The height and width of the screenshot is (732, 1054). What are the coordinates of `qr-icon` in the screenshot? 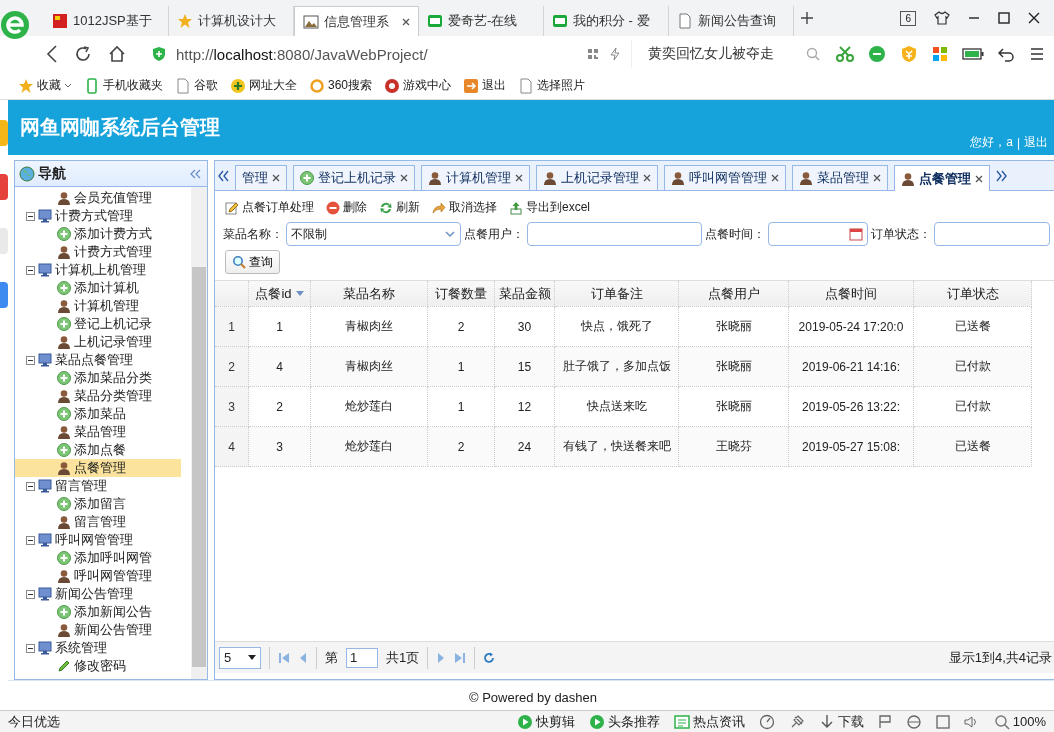 It's located at (593, 54).